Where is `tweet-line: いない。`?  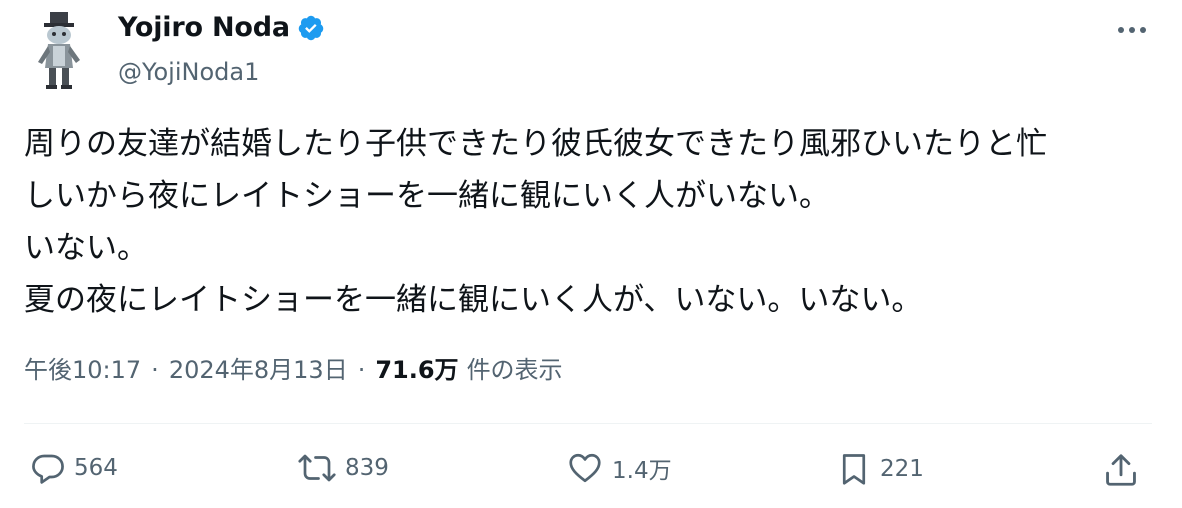 tweet-line: いない。 is located at coordinates (86, 248).